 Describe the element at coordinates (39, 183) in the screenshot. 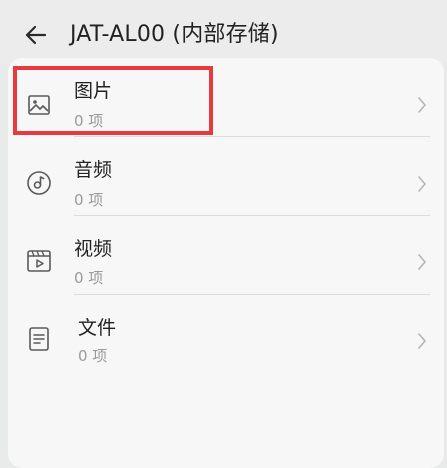

I see `music-icon` at that location.